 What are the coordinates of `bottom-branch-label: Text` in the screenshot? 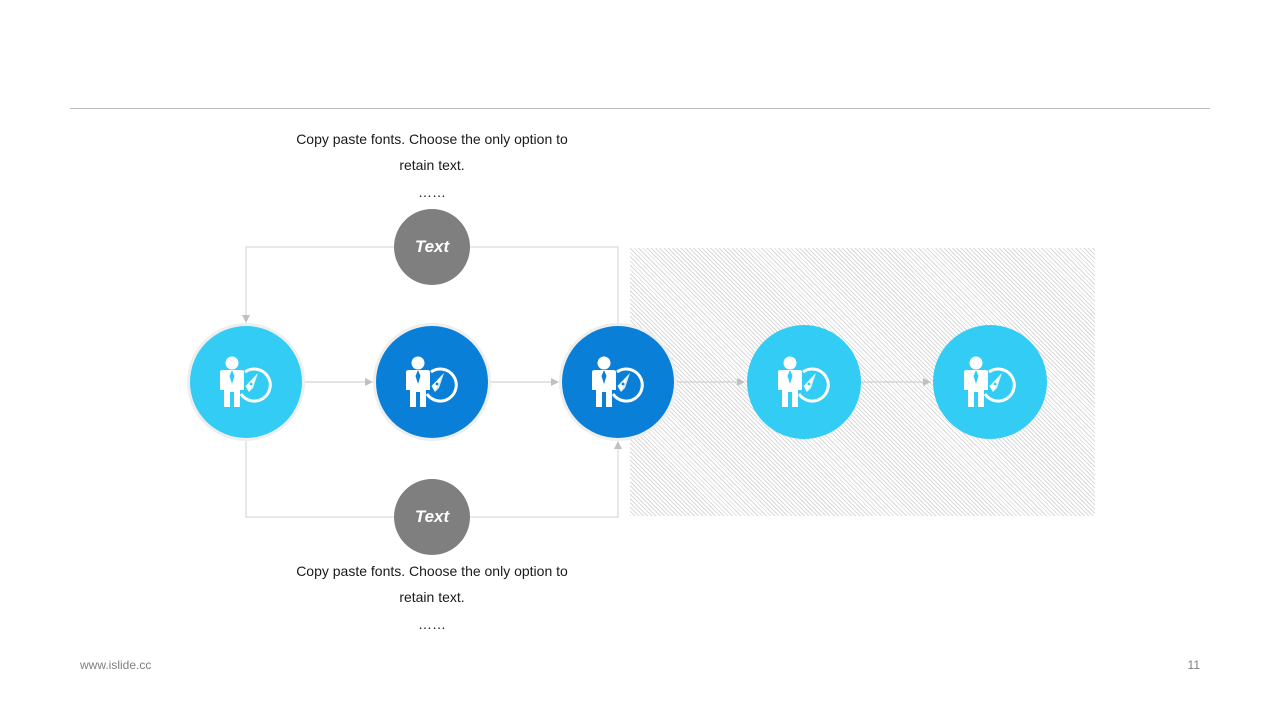 It's located at (432, 516).